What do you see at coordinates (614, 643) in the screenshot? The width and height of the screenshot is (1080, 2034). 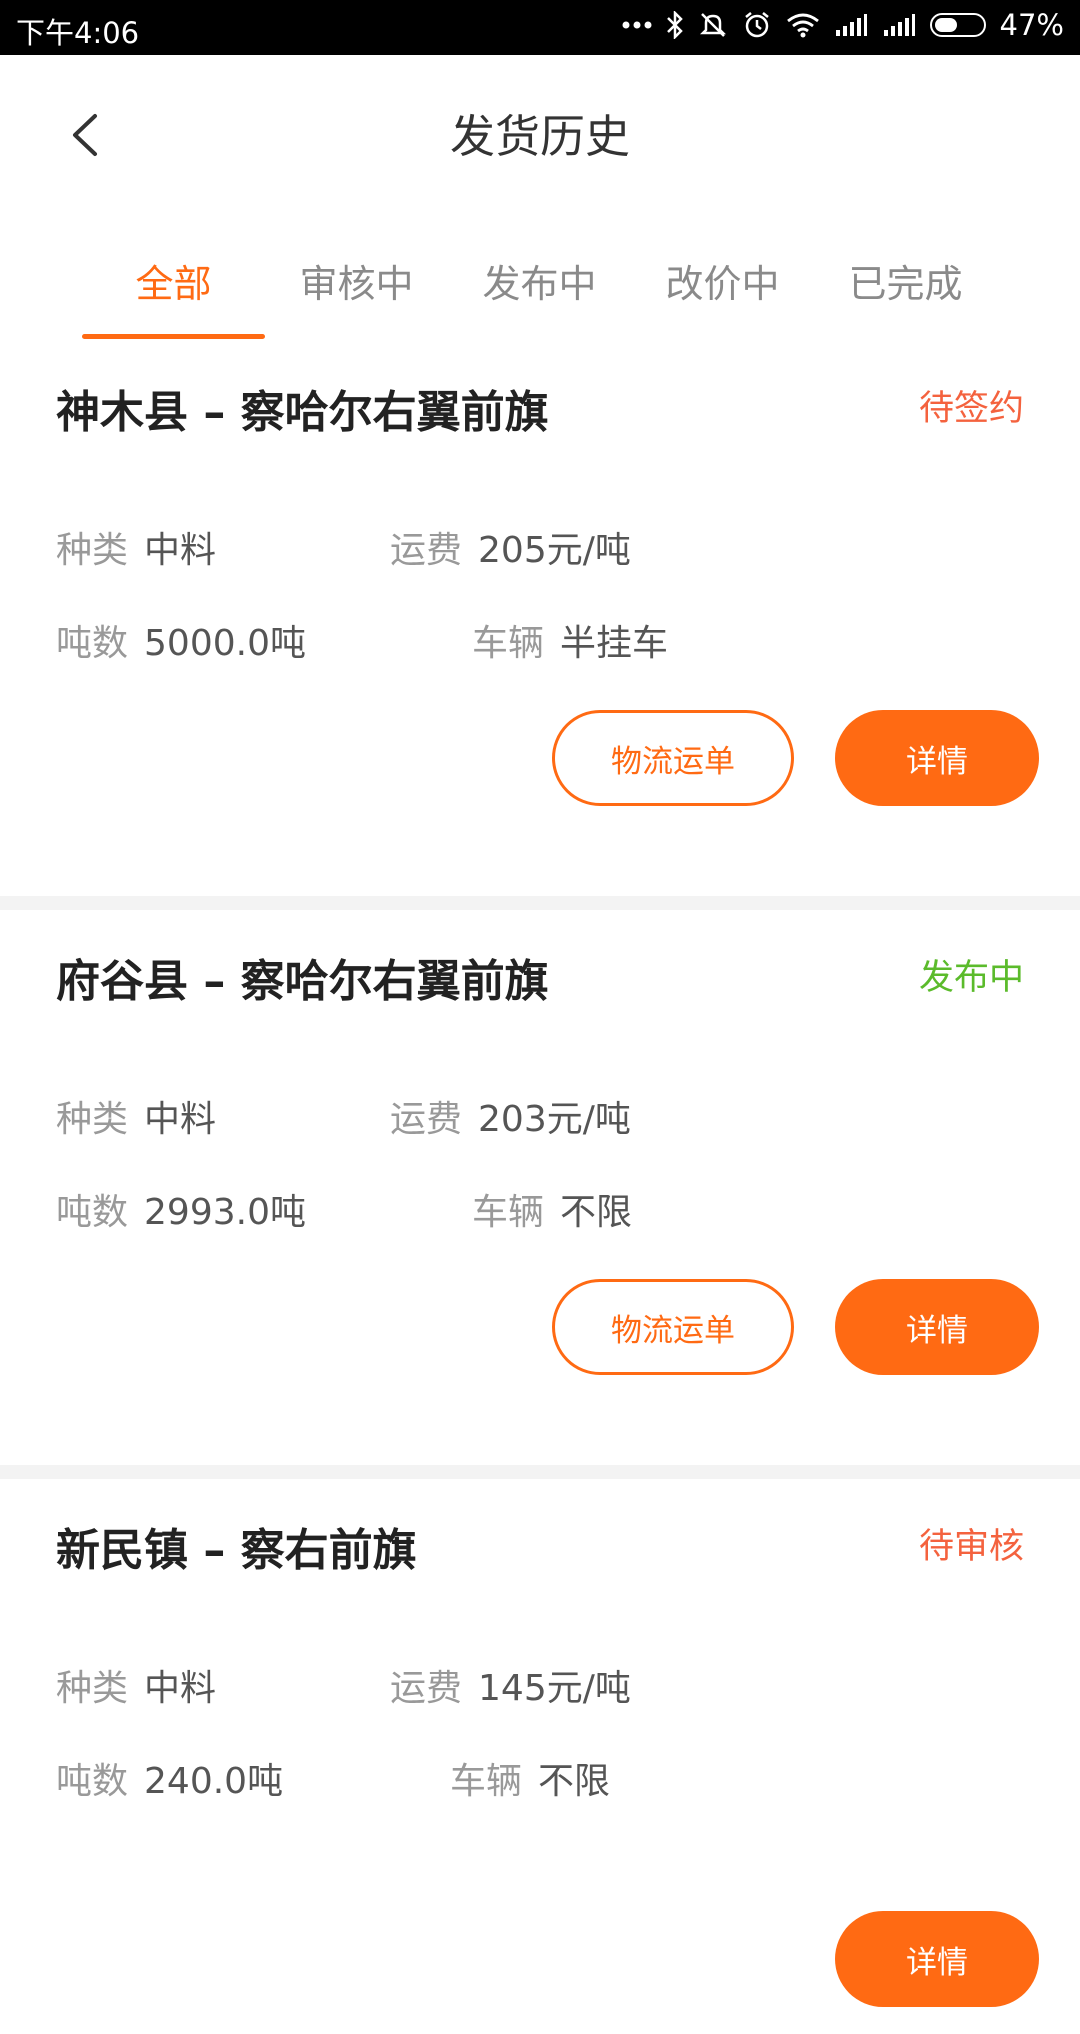 I see `vehicle-value: 半挂车` at bounding box center [614, 643].